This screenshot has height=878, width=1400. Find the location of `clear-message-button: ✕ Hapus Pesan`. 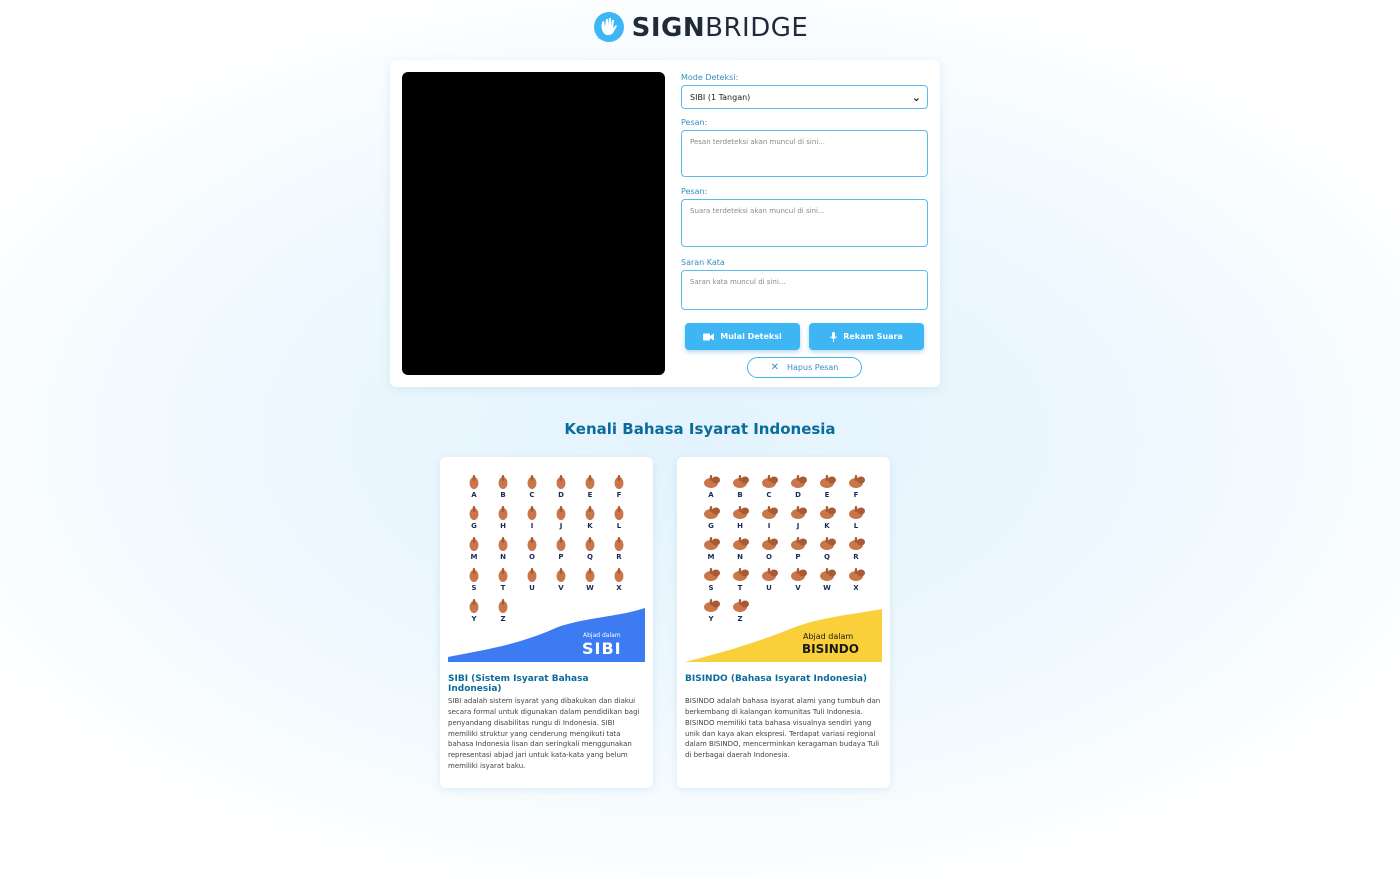

clear-message-button: ✕ Hapus Pesan is located at coordinates (804, 367).